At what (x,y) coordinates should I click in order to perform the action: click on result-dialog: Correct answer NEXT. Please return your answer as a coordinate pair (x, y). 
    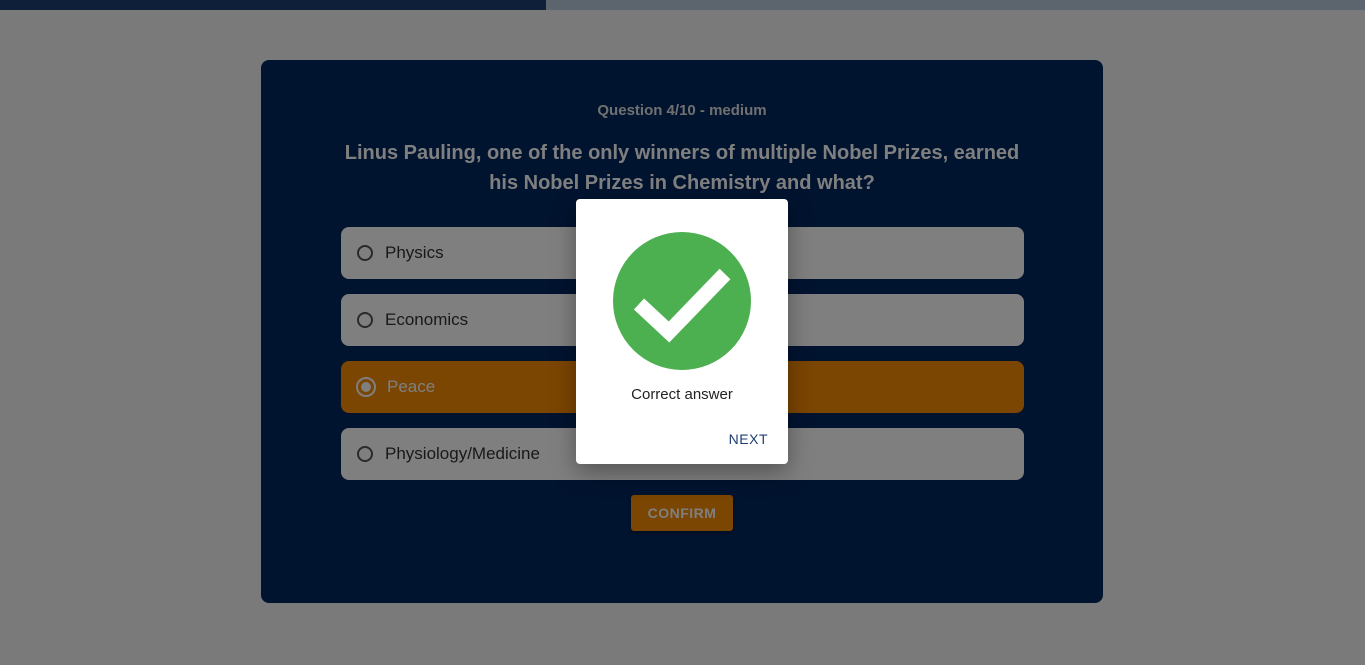
    Looking at the image, I should click on (682, 331).